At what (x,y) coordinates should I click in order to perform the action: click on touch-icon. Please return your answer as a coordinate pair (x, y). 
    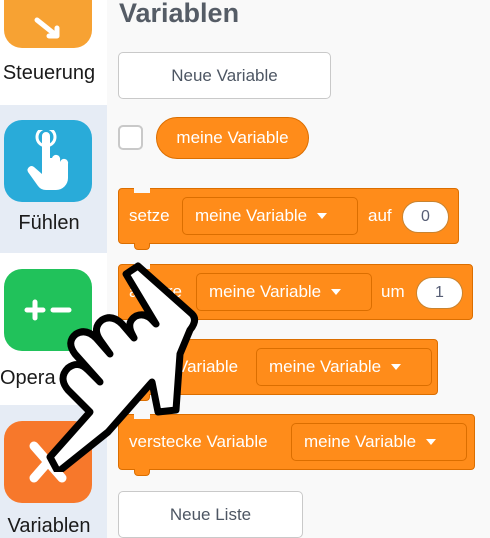
    Looking at the image, I should click on (48, 161).